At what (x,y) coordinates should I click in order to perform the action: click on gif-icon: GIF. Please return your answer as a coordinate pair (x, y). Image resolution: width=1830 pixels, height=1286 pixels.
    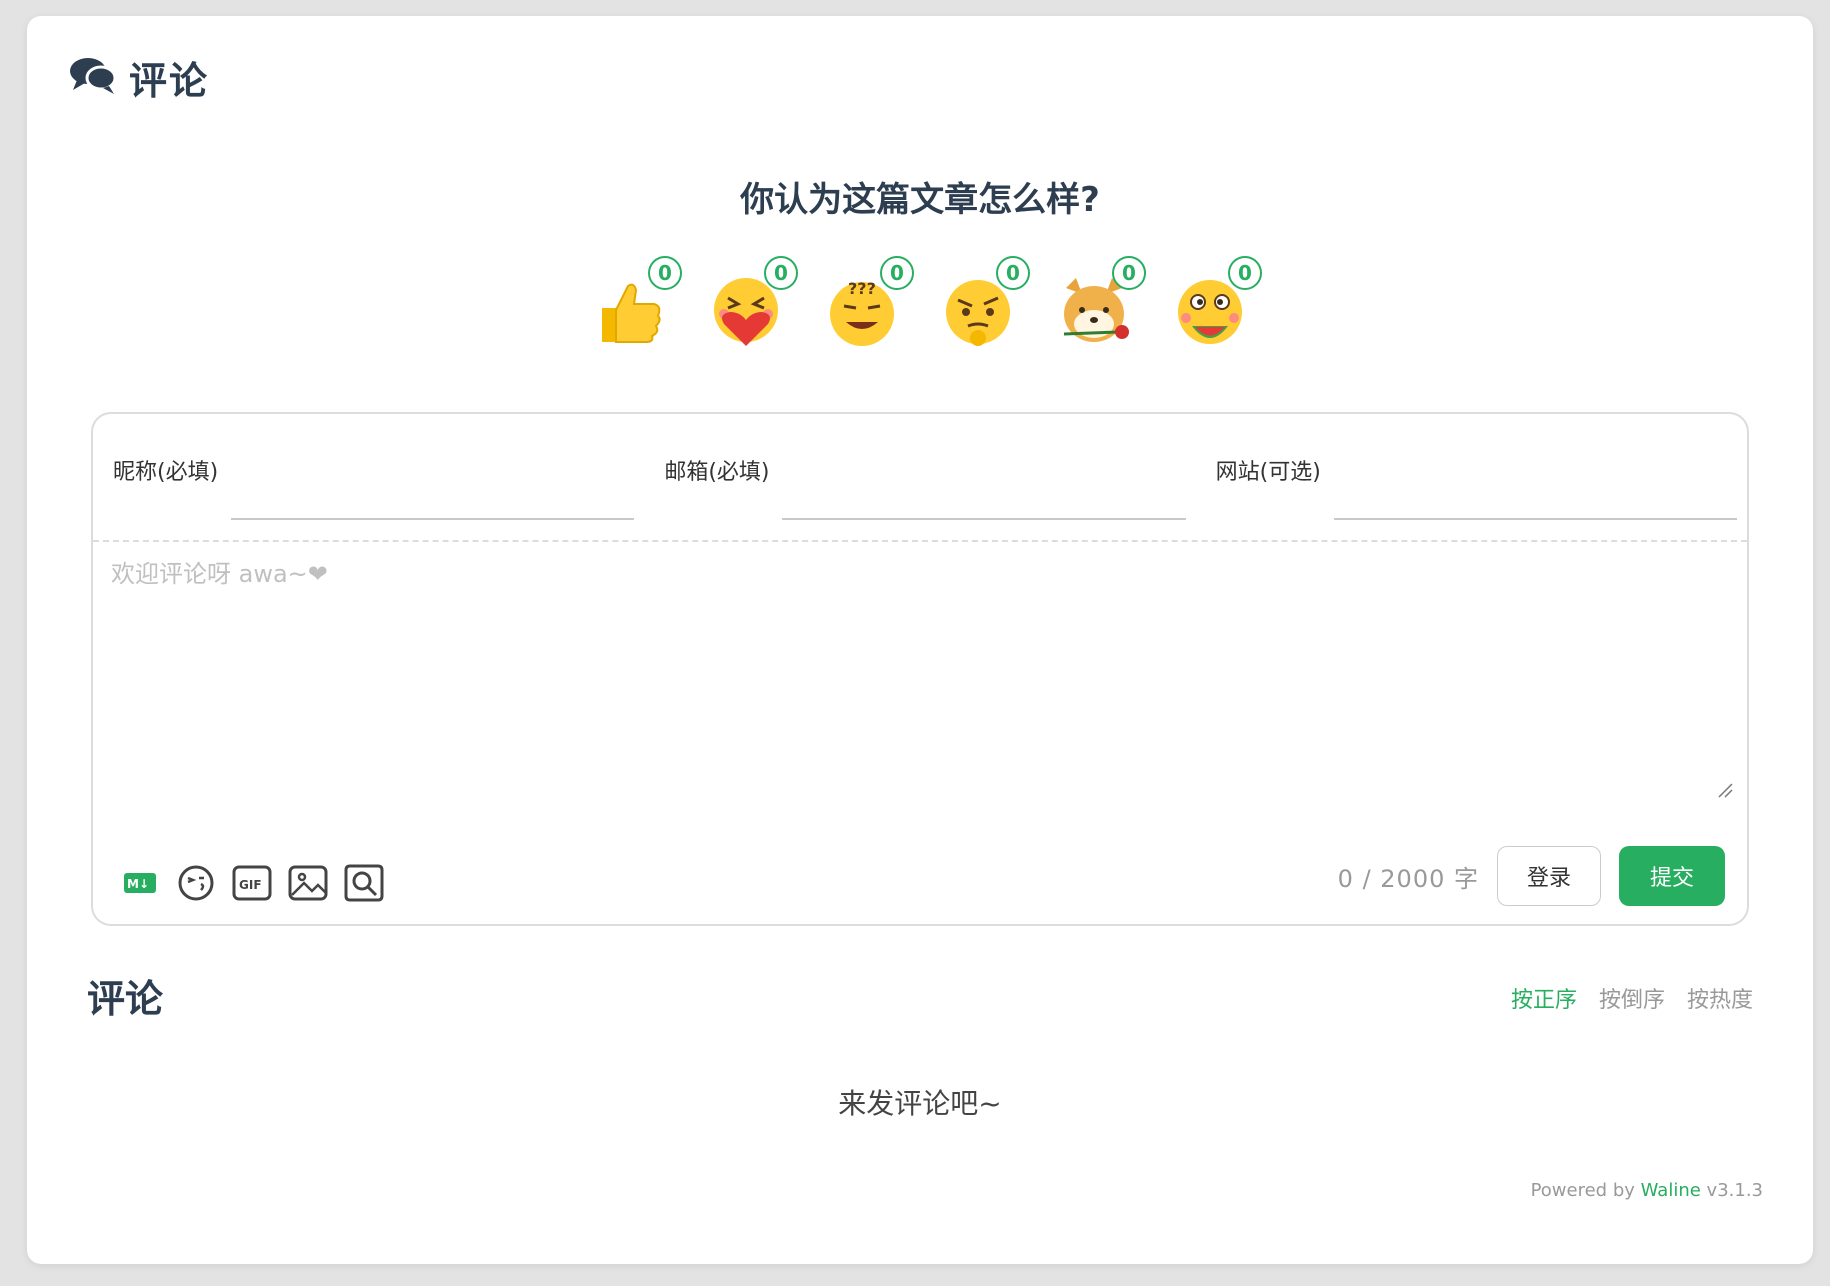
    Looking at the image, I should click on (252, 883).